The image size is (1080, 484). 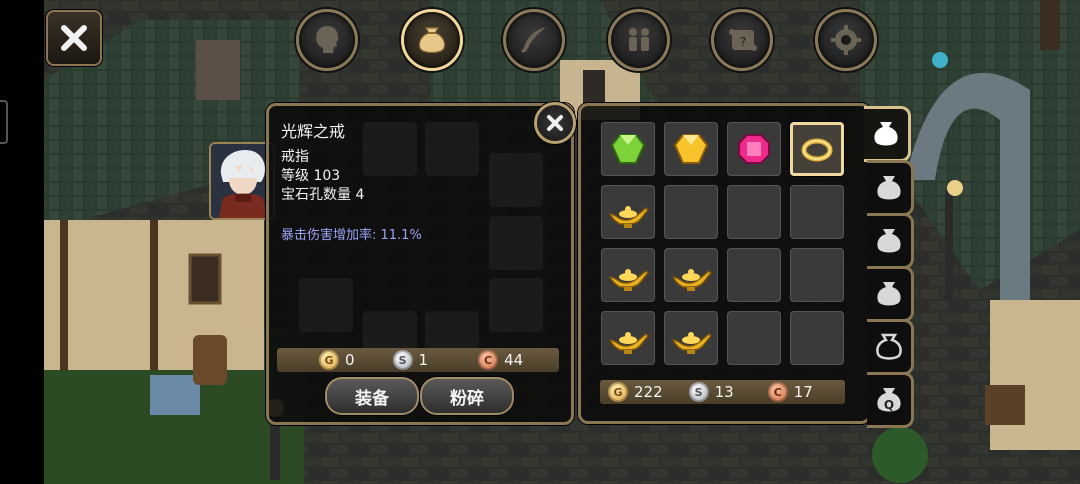 I want to click on device-edge-notch, so click(x=4, y=122).